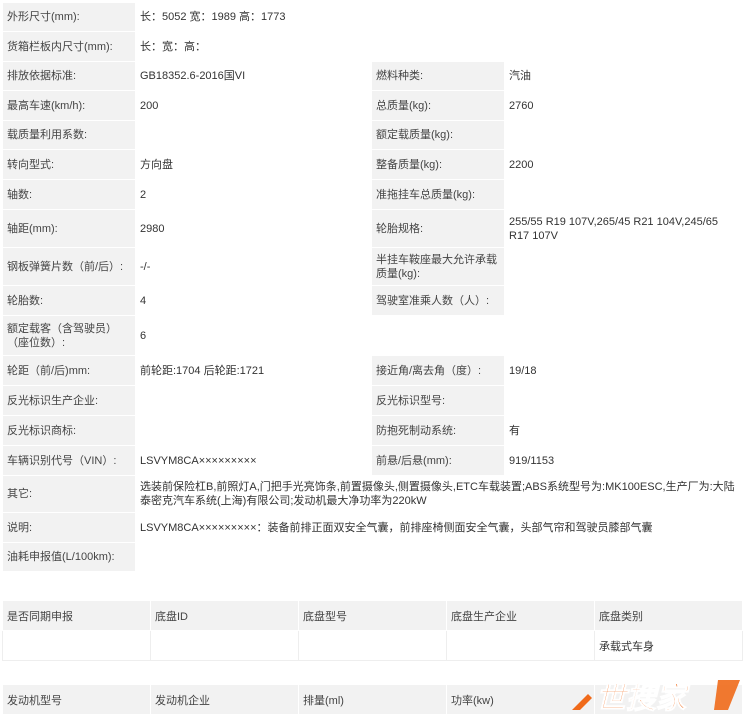  I want to click on spec-row: 载质量利用系数: 额定载质量(kg):, so click(373, 135).